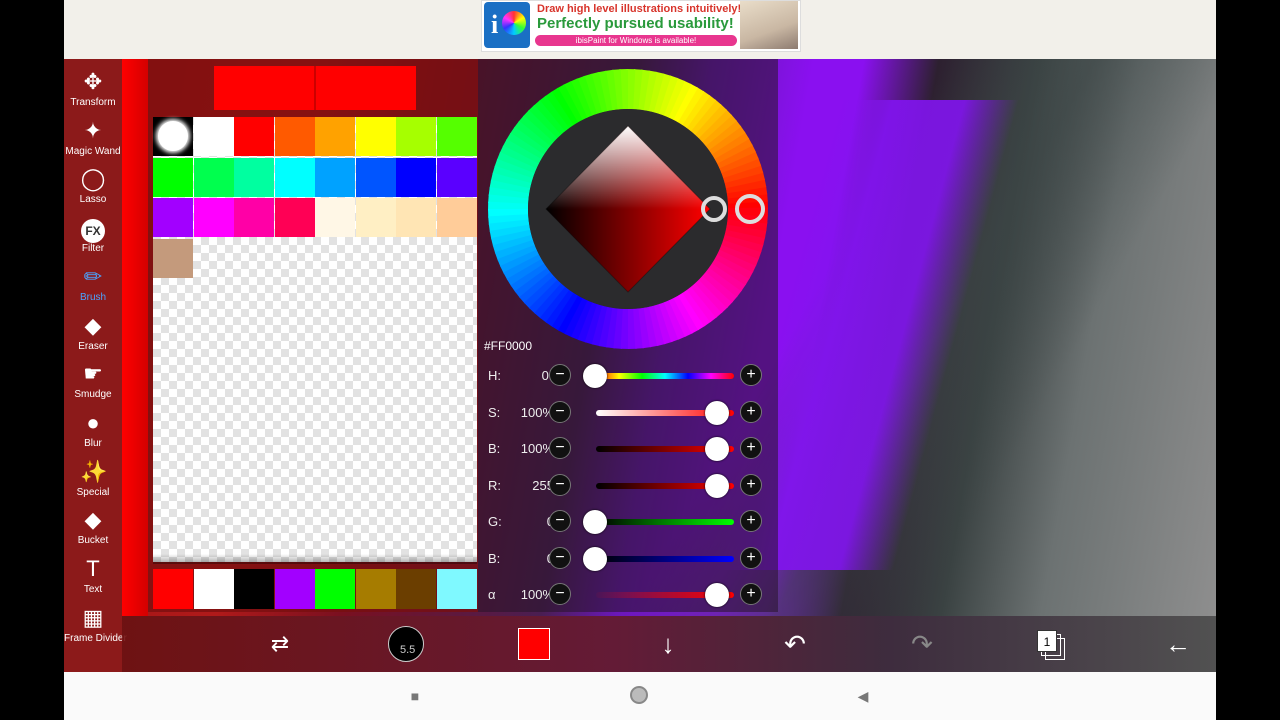  I want to click on blur-icon: ●, so click(93, 422).